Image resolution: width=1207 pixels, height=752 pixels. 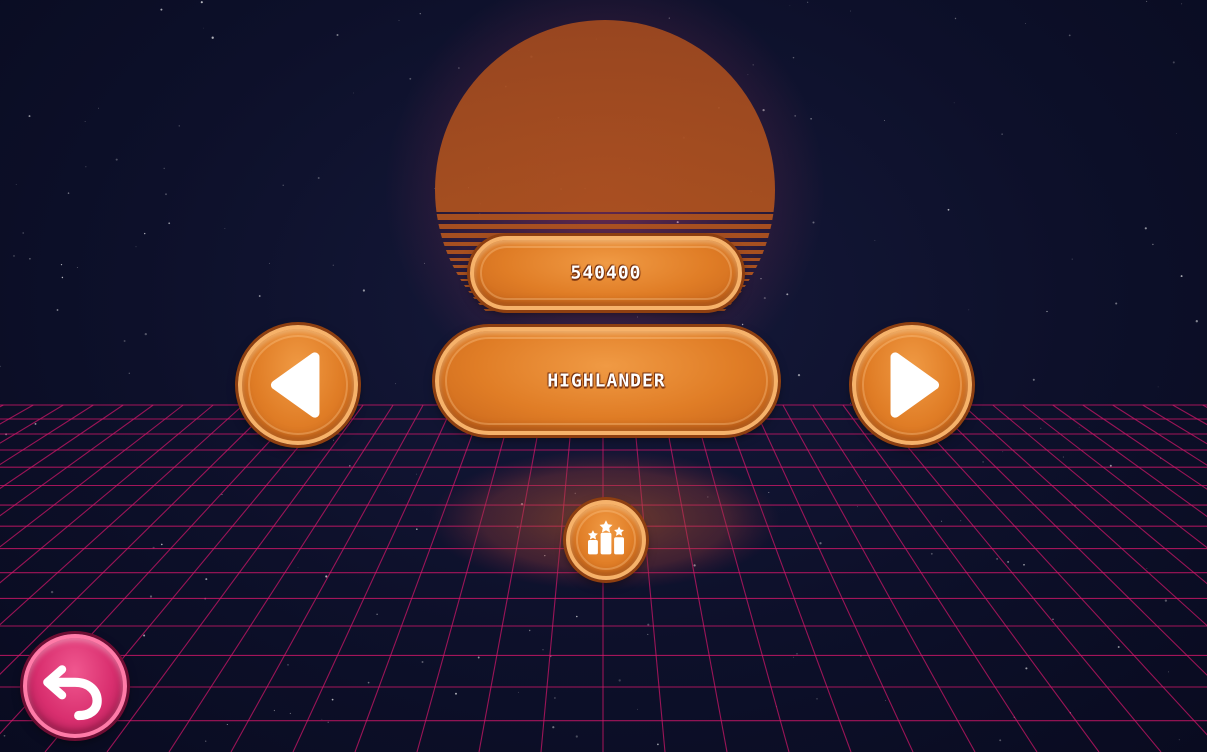 I want to click on undo-arrow-icon, so click(x=75, y=686).